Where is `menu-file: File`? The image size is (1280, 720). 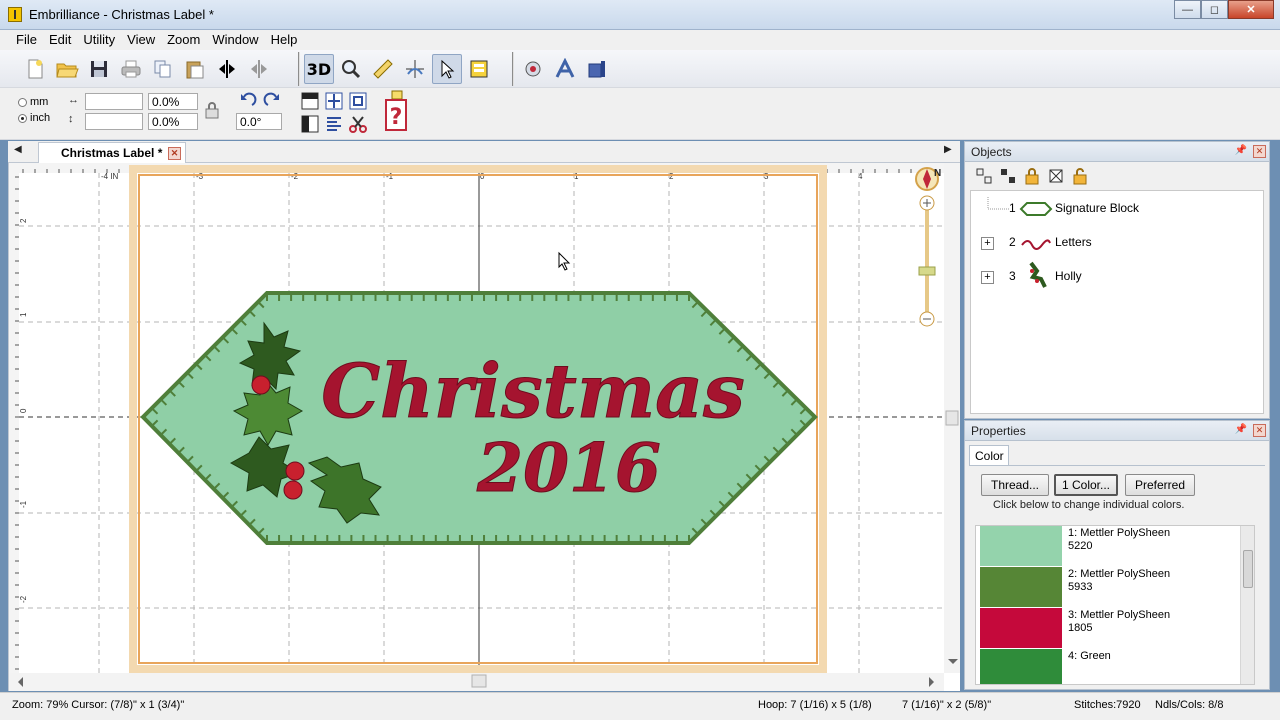 menu-file: File is located at coordinates (26, 40).